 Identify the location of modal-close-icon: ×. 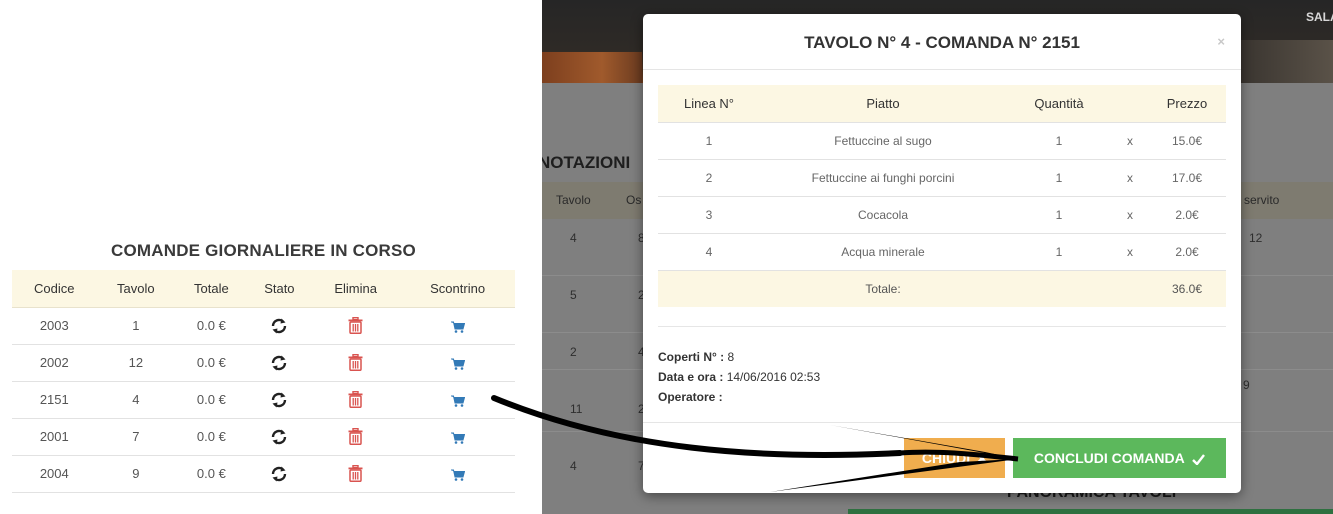
(1221, 41).